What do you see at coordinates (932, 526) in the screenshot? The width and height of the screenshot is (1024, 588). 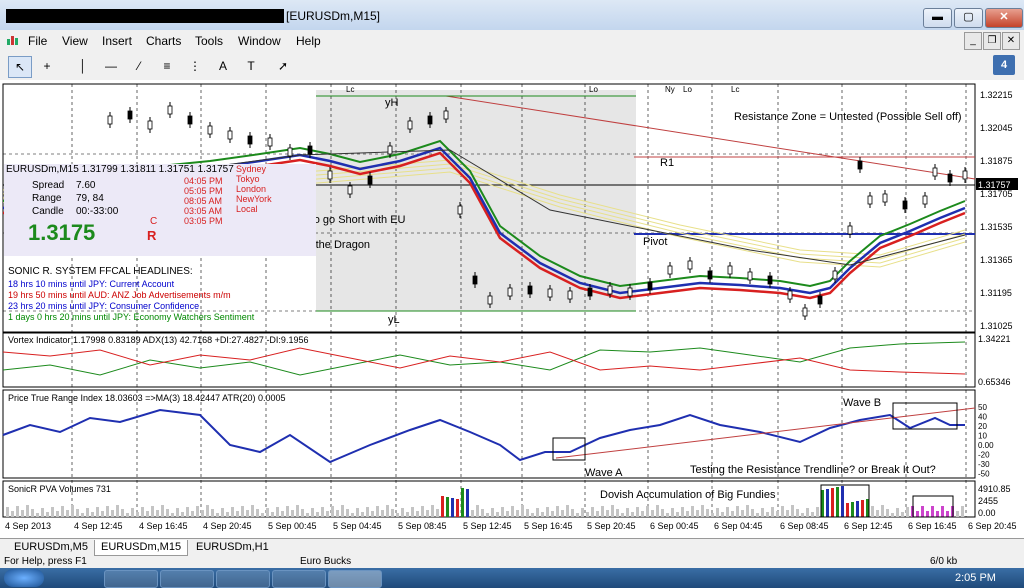 I see `time-tick: 6 Sep 16:45` at bounding box center [932, 526].